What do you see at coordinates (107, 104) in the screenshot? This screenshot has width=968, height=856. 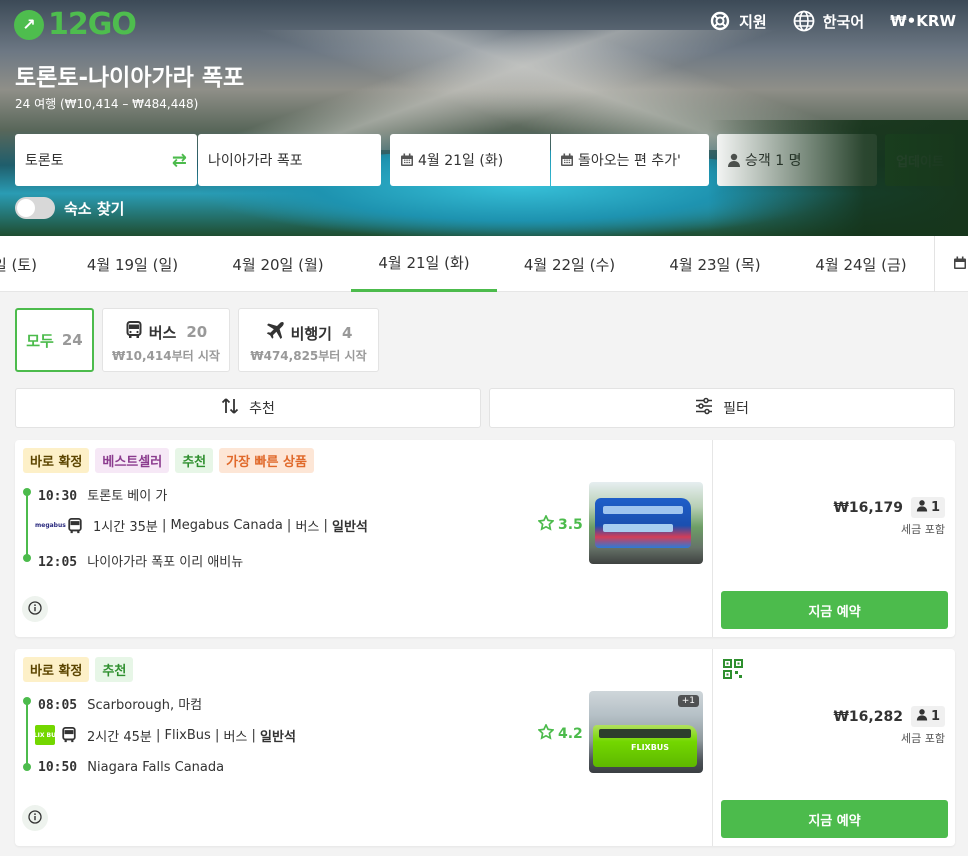 I see `trip-count-summary: 24 여행 (₩10,414 – ₩484,448)` at bounding box center [107, 104].